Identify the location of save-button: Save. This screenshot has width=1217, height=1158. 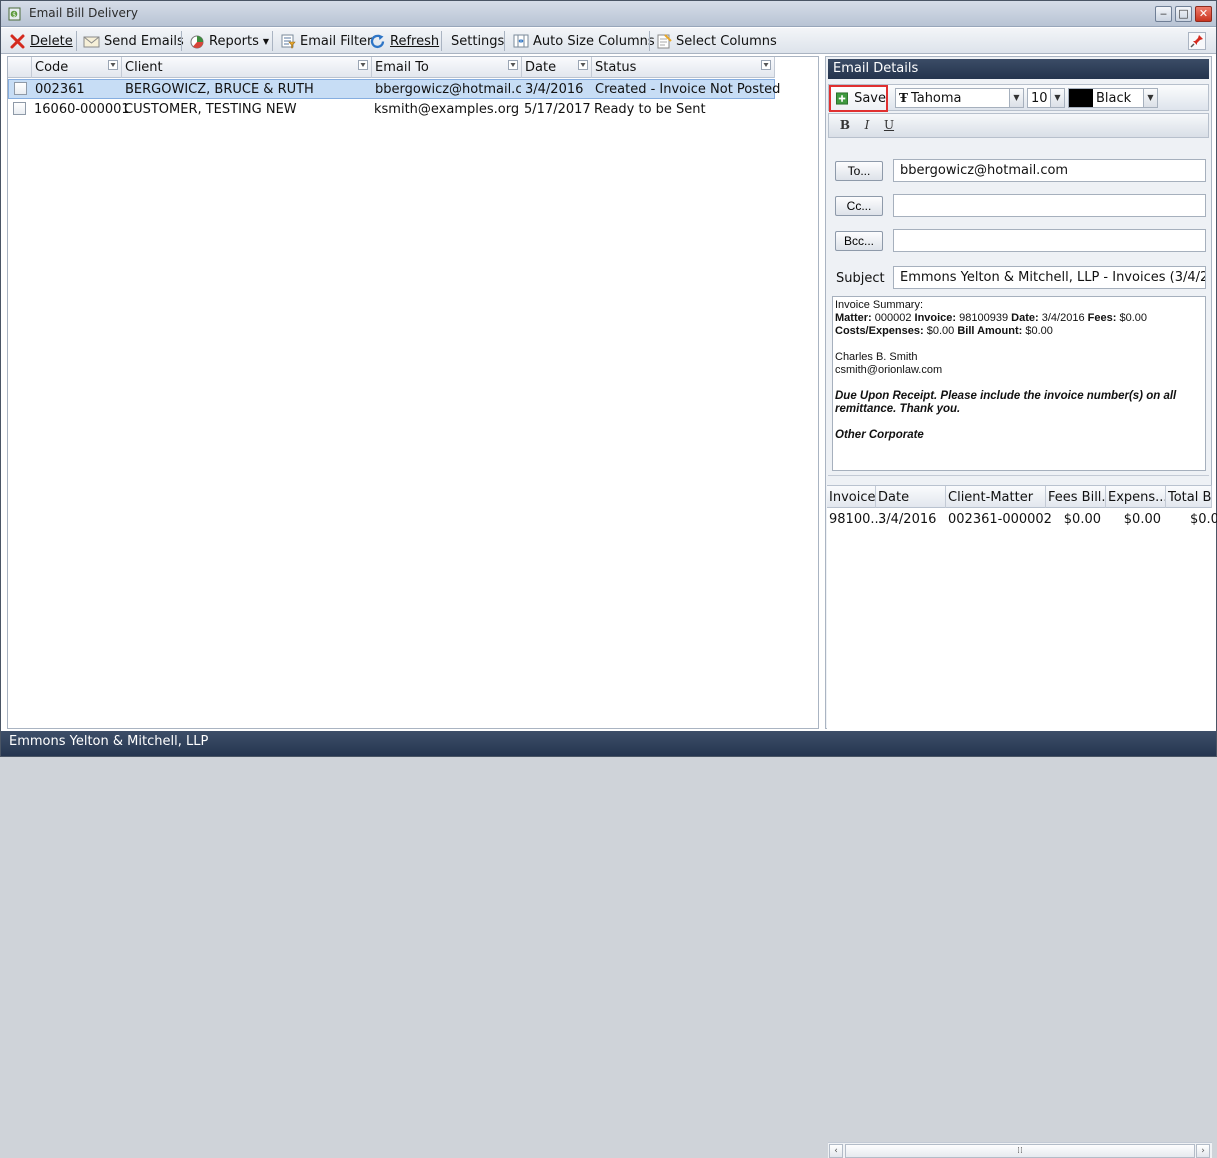
(858, 98).